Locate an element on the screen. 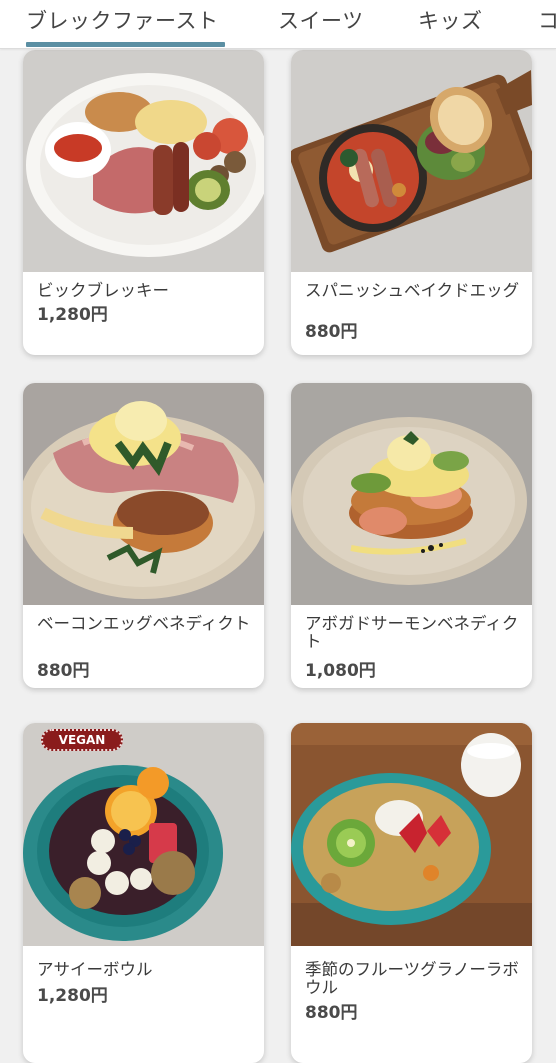  menu-card-acai-bowl: VEGAN アサイーボウル 1,280円 is located at coordinates (143, 893).